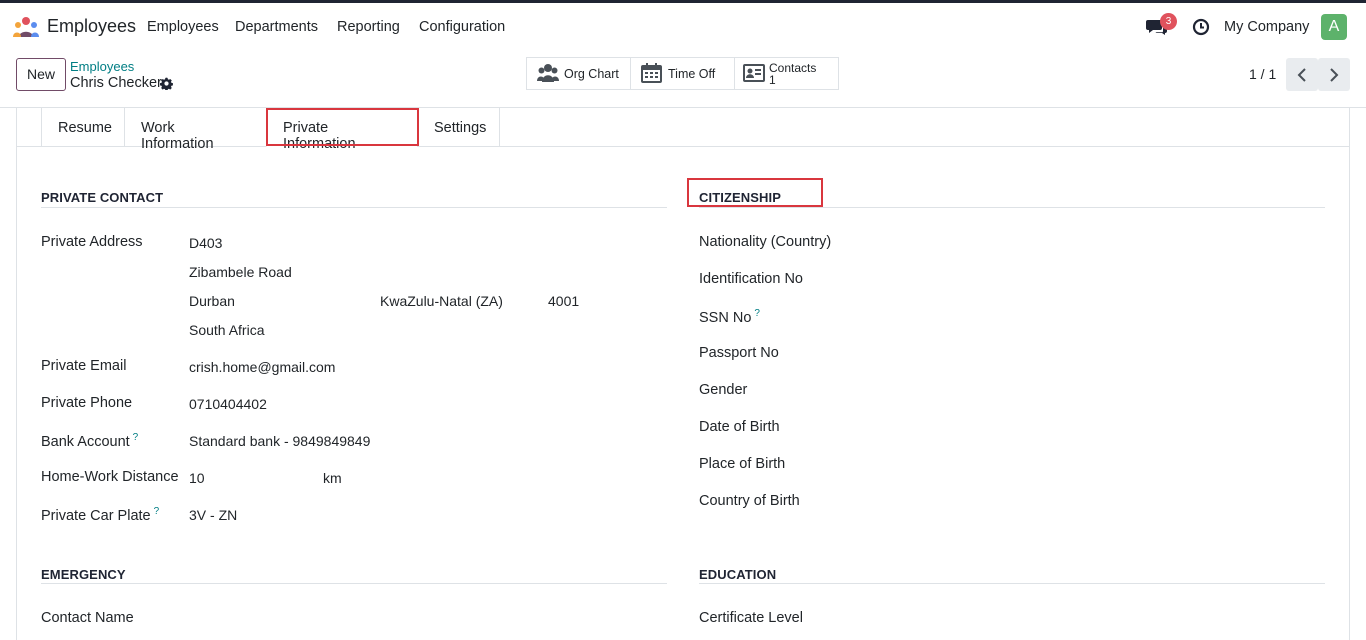 The width and height of the screenshot is (1366, 640). I want to click on country-of-birth-label: Country of Birth, so click(749, 501).